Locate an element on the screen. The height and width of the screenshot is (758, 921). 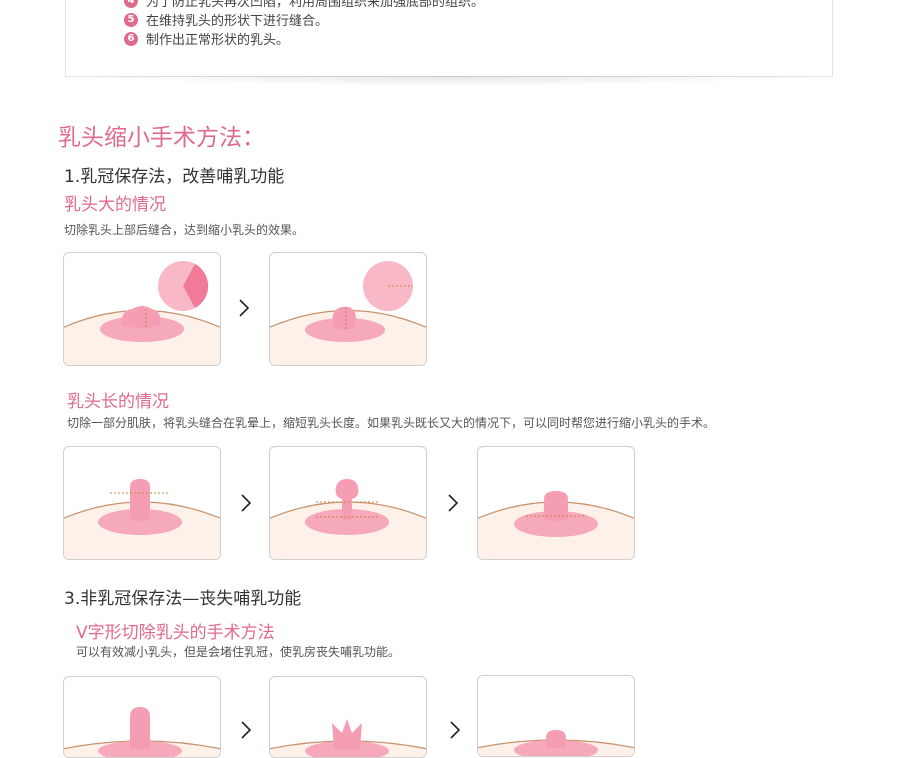
step-item-5: 5 在维持乳头的形状下进行缝合。 is located at coordinates (226, 19).